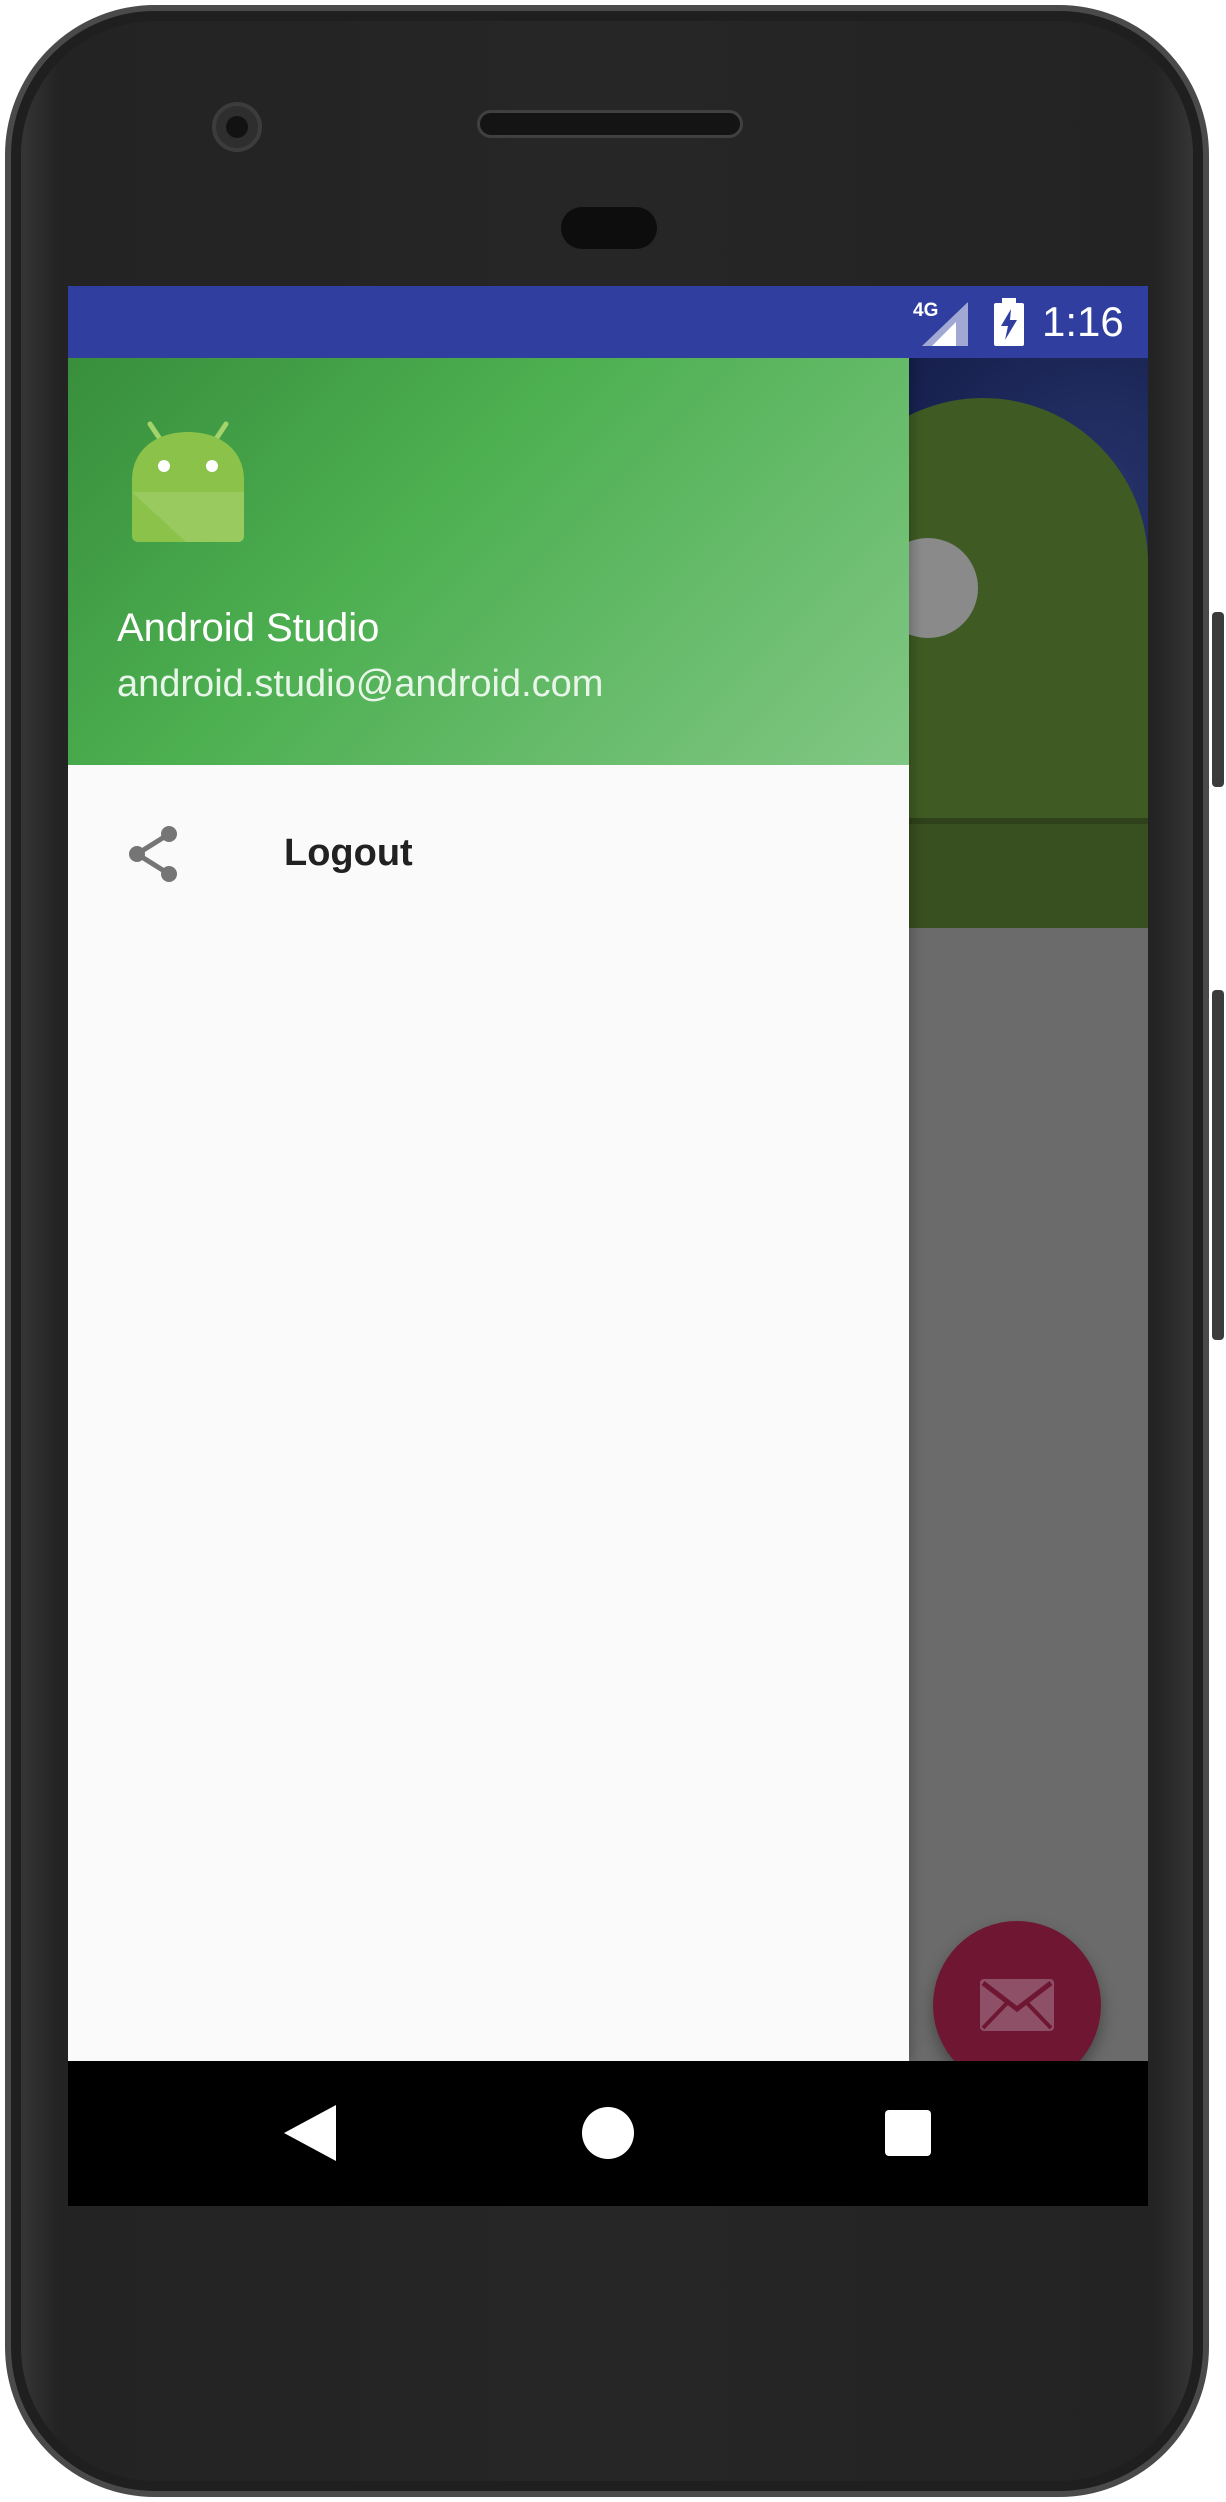 The height and width of the screenshot is (2502, 1226). I want to click on drawer-user-name: Android Studio, so click(248, 628).